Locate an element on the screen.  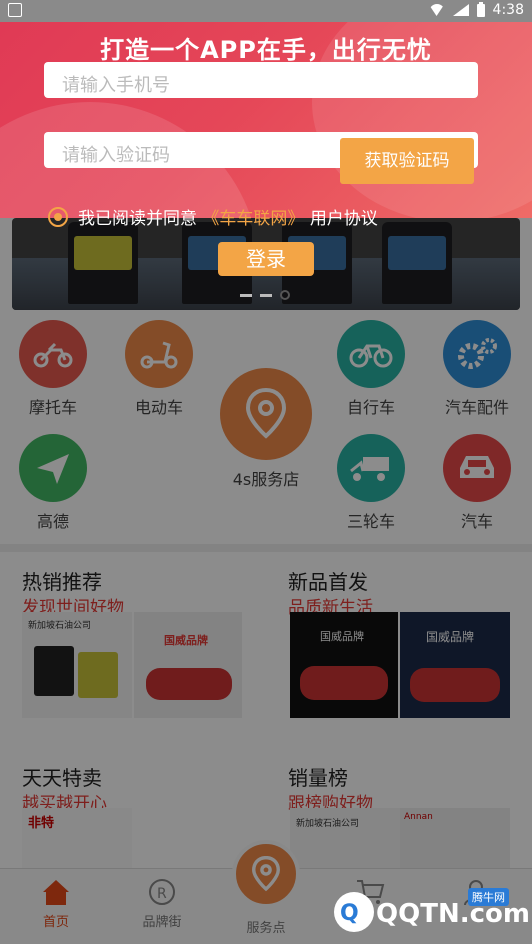
category-amap: 高德 is located at coordinates (53, 483).